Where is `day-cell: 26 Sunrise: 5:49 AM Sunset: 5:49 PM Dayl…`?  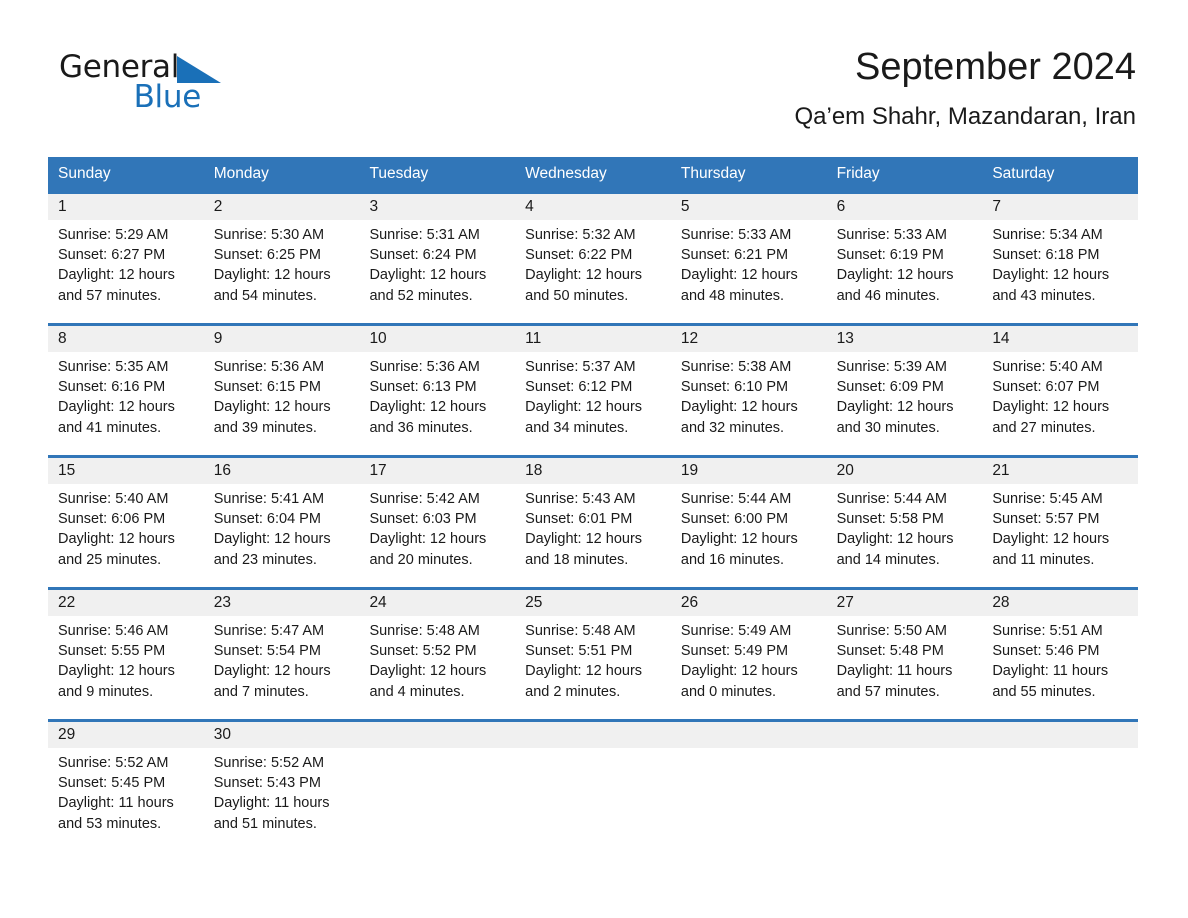 day-cell: 26 Sunrise: 5:49 AM Sunset: 5:49 PM Dayl… is located at coordinates (749, 654).